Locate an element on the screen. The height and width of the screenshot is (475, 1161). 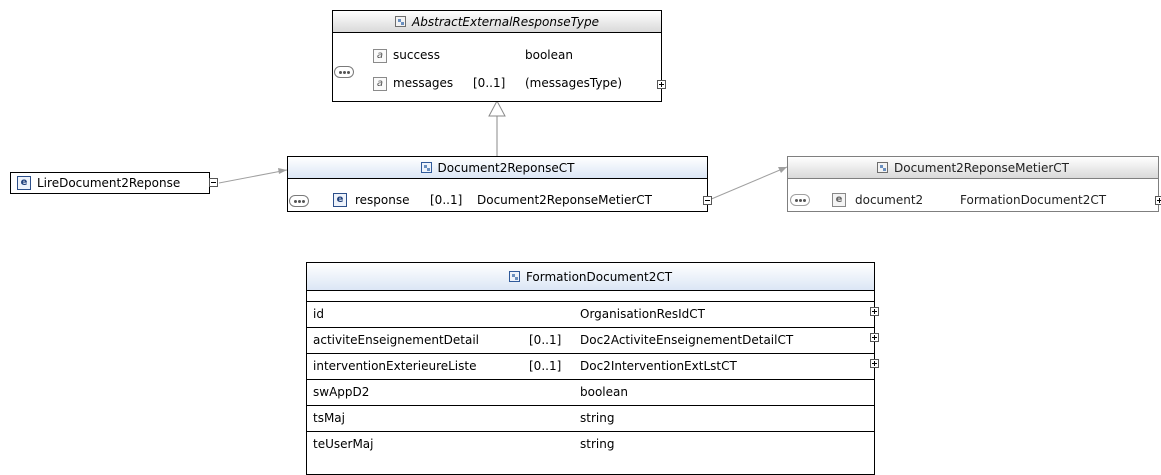
success-attr-type: boolean is located at coordinates (549, 55).